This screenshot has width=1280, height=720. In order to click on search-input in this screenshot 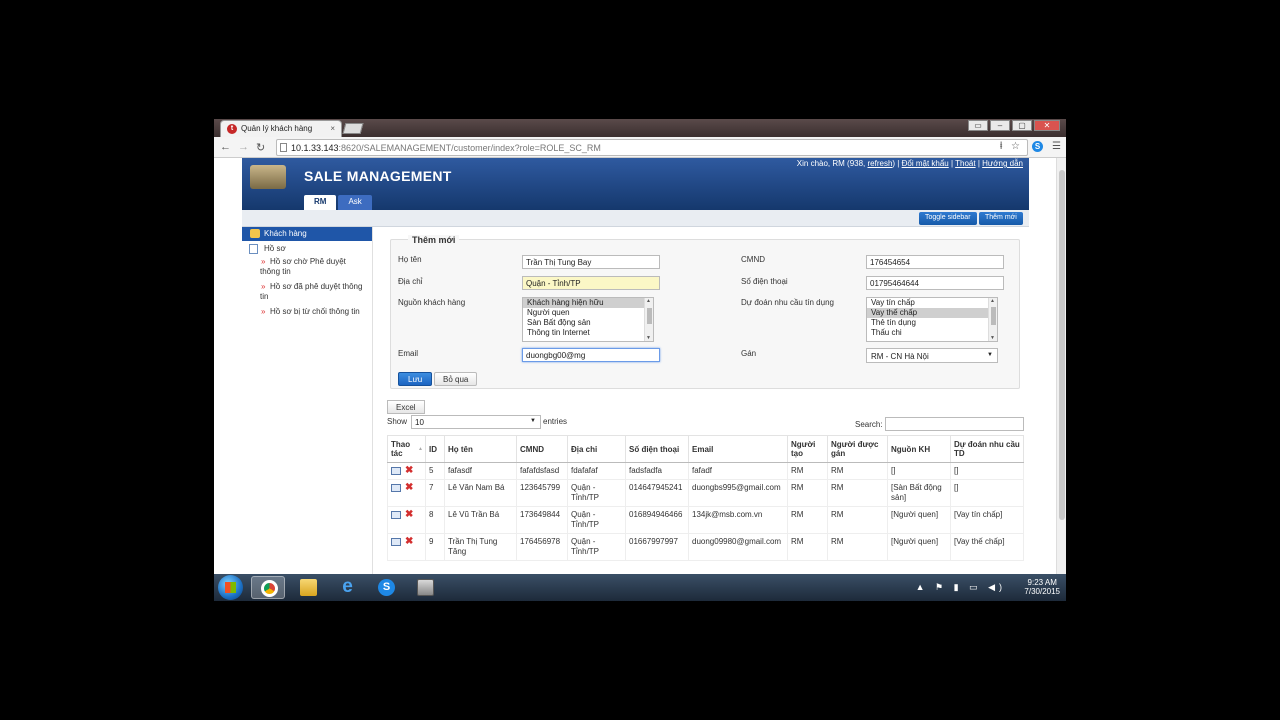, I will do `click(954, 424)`.